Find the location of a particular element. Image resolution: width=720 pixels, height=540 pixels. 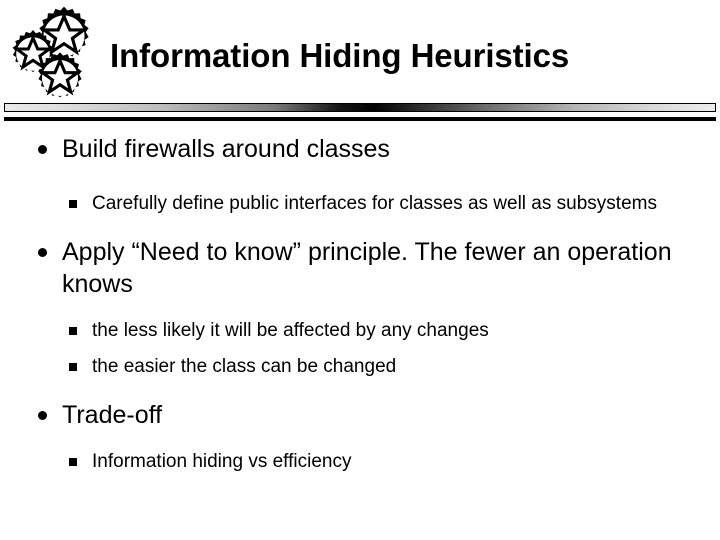

bullet-level2: Information hiding vs efficiency is located at coordinates (360, 461).